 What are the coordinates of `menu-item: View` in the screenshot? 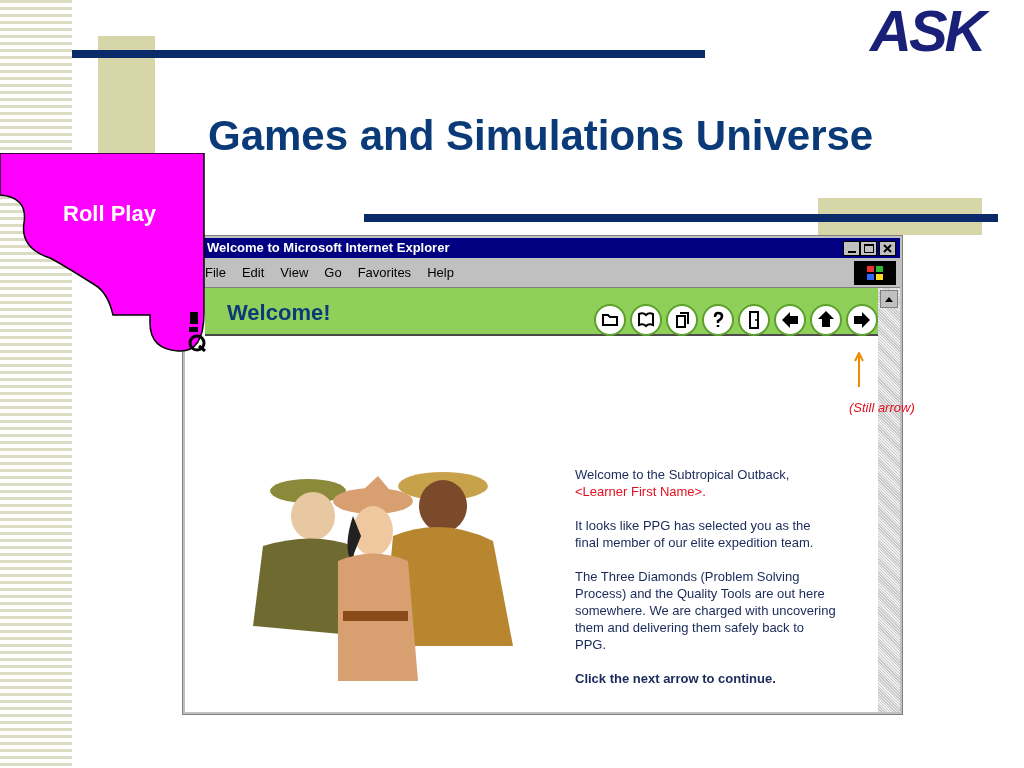 It's located at (294, 272).